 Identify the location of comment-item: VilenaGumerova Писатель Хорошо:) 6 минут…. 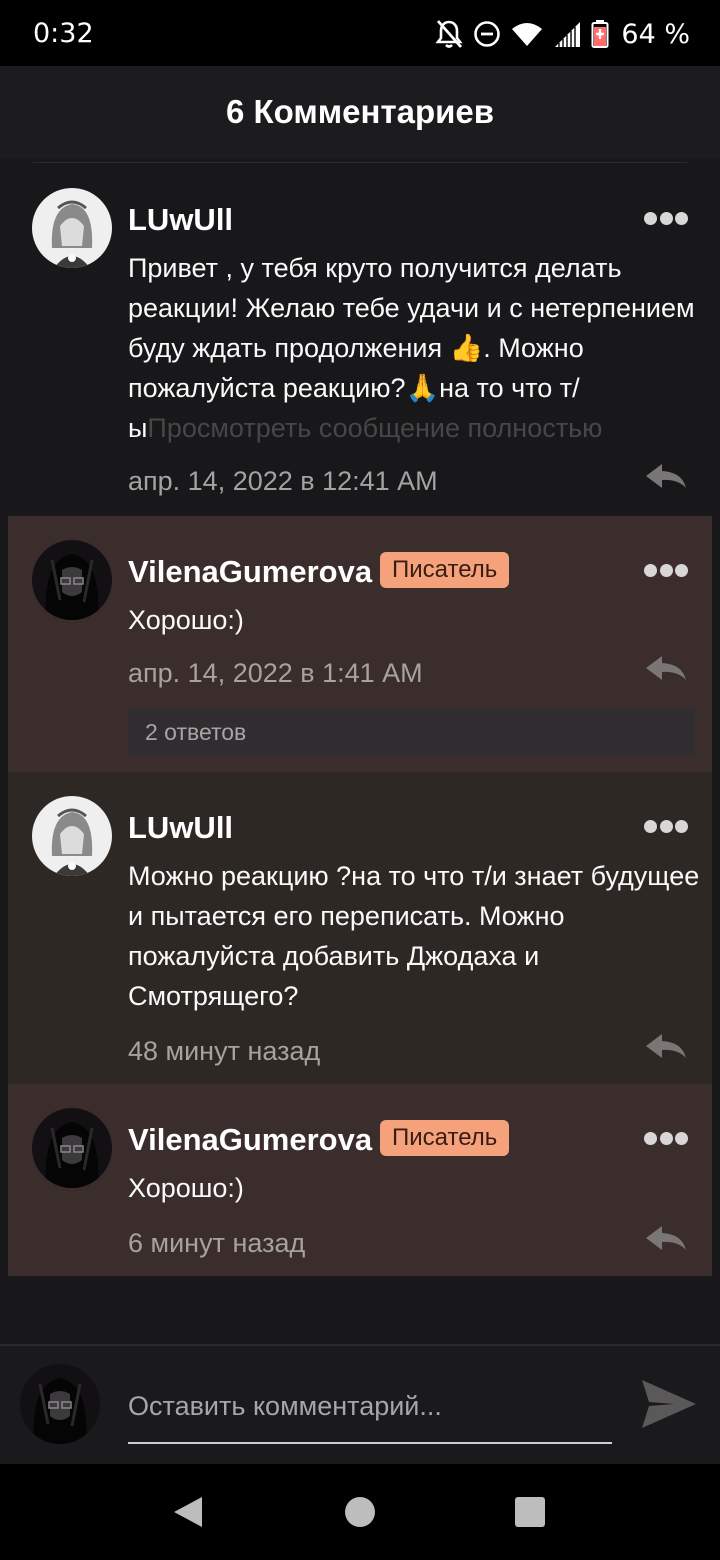
(360, 1180).